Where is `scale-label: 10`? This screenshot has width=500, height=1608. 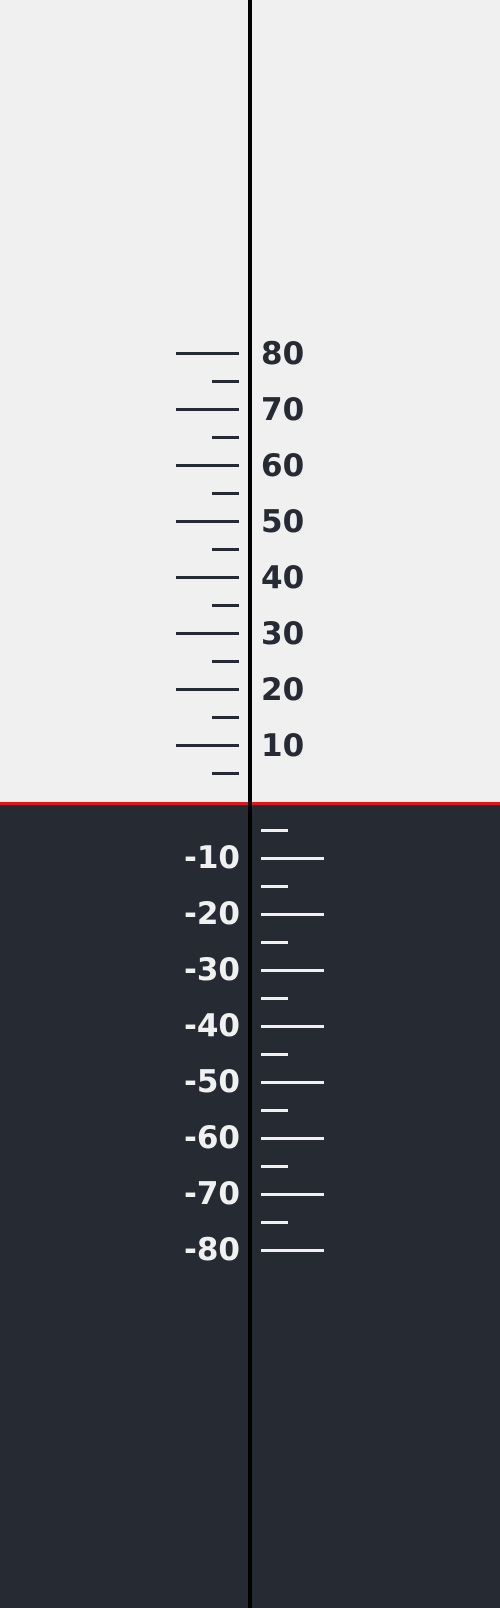 scale-label: 10 is located at coordinates (283, 746).